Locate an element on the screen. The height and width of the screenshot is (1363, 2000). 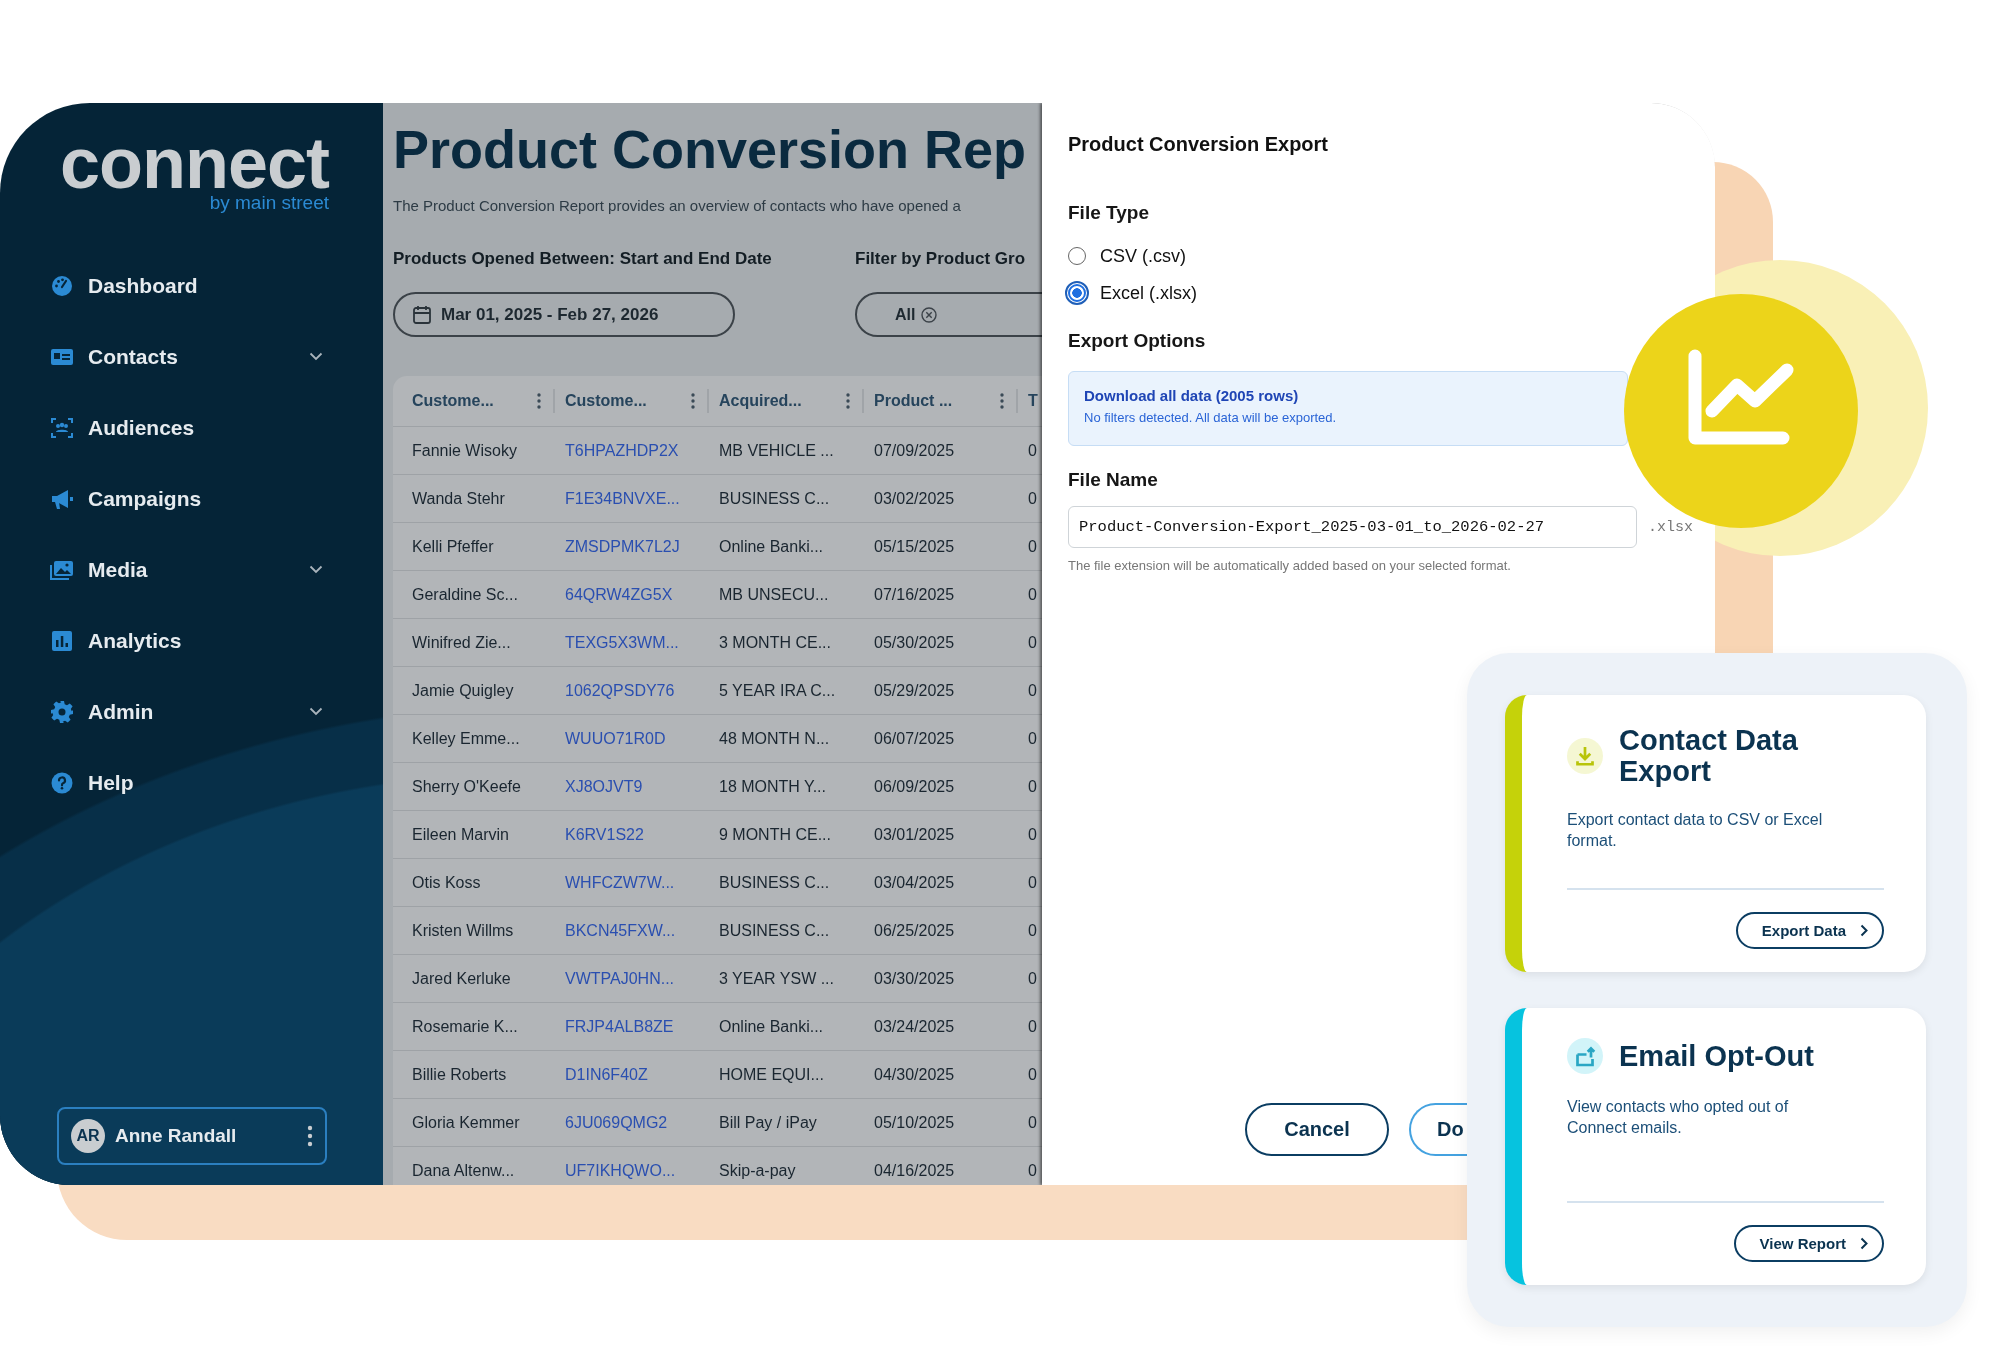
table-cell: 03/01/2025 is located at coordinates (914, 834).